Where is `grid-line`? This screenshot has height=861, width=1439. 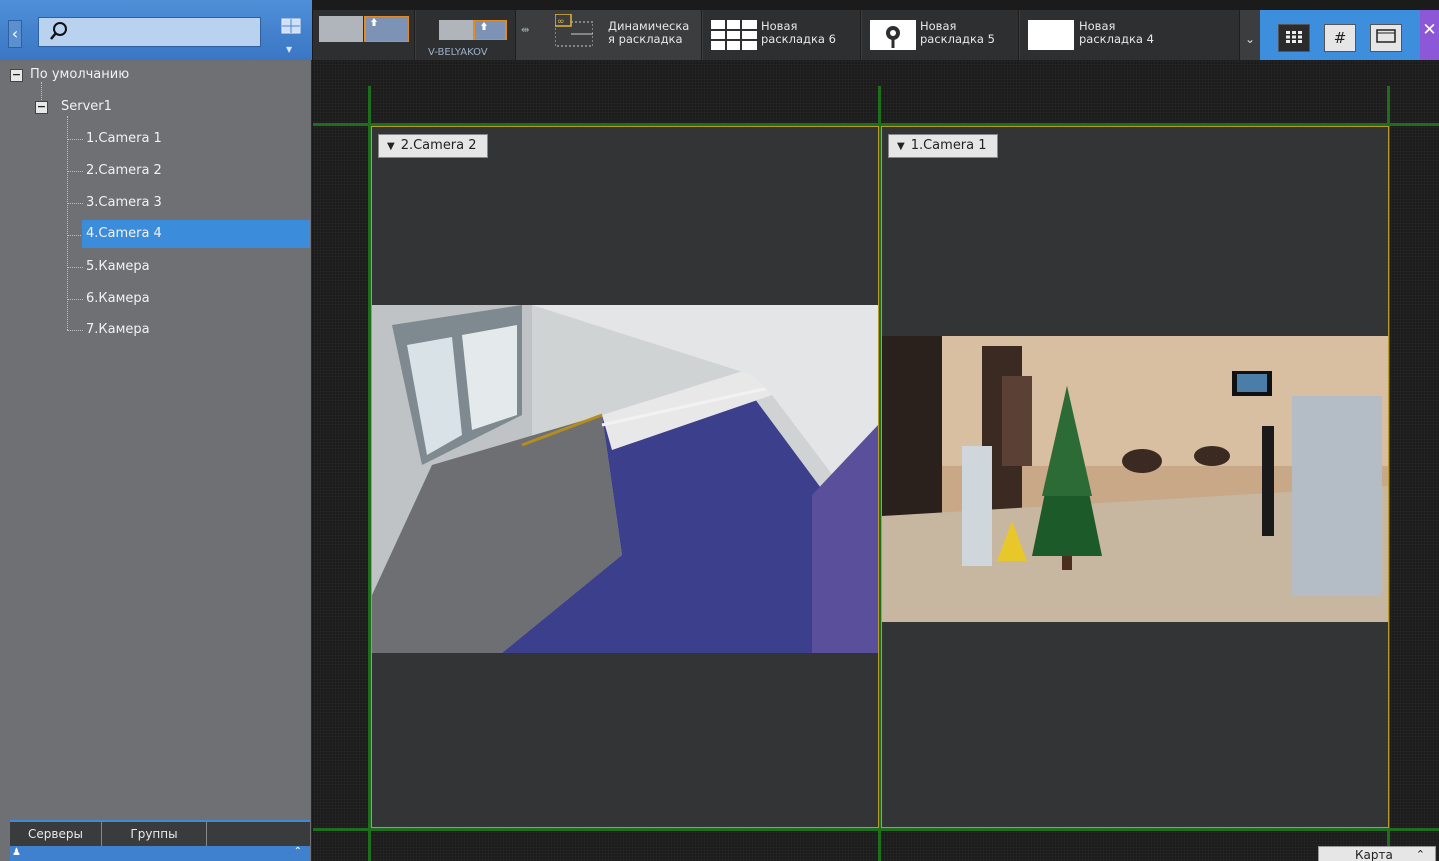
grid-line is located at coordinates (876, 829).